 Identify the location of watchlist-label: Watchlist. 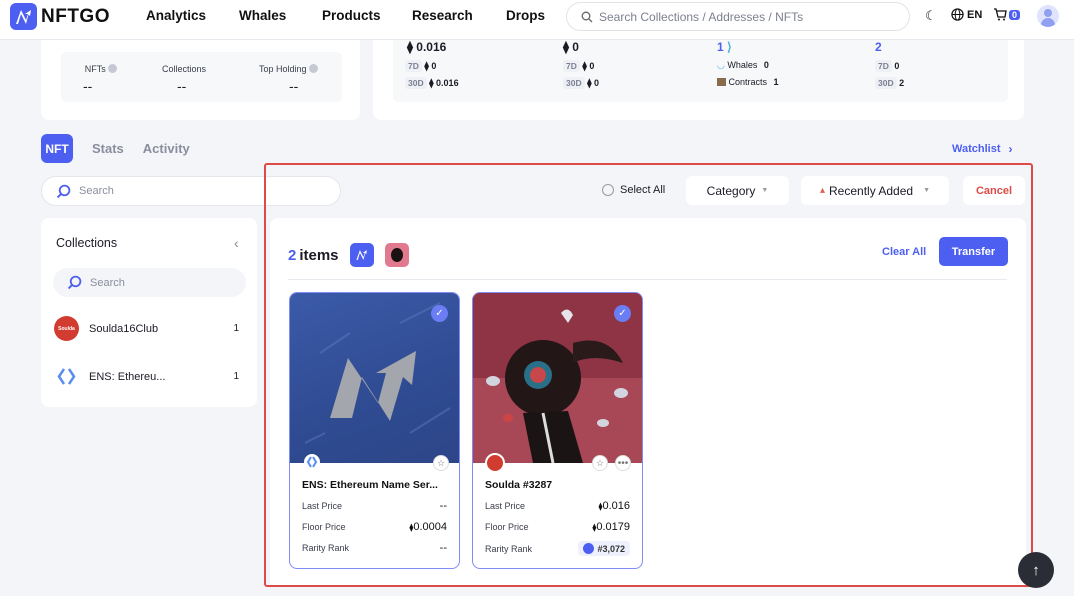
(976, 149).